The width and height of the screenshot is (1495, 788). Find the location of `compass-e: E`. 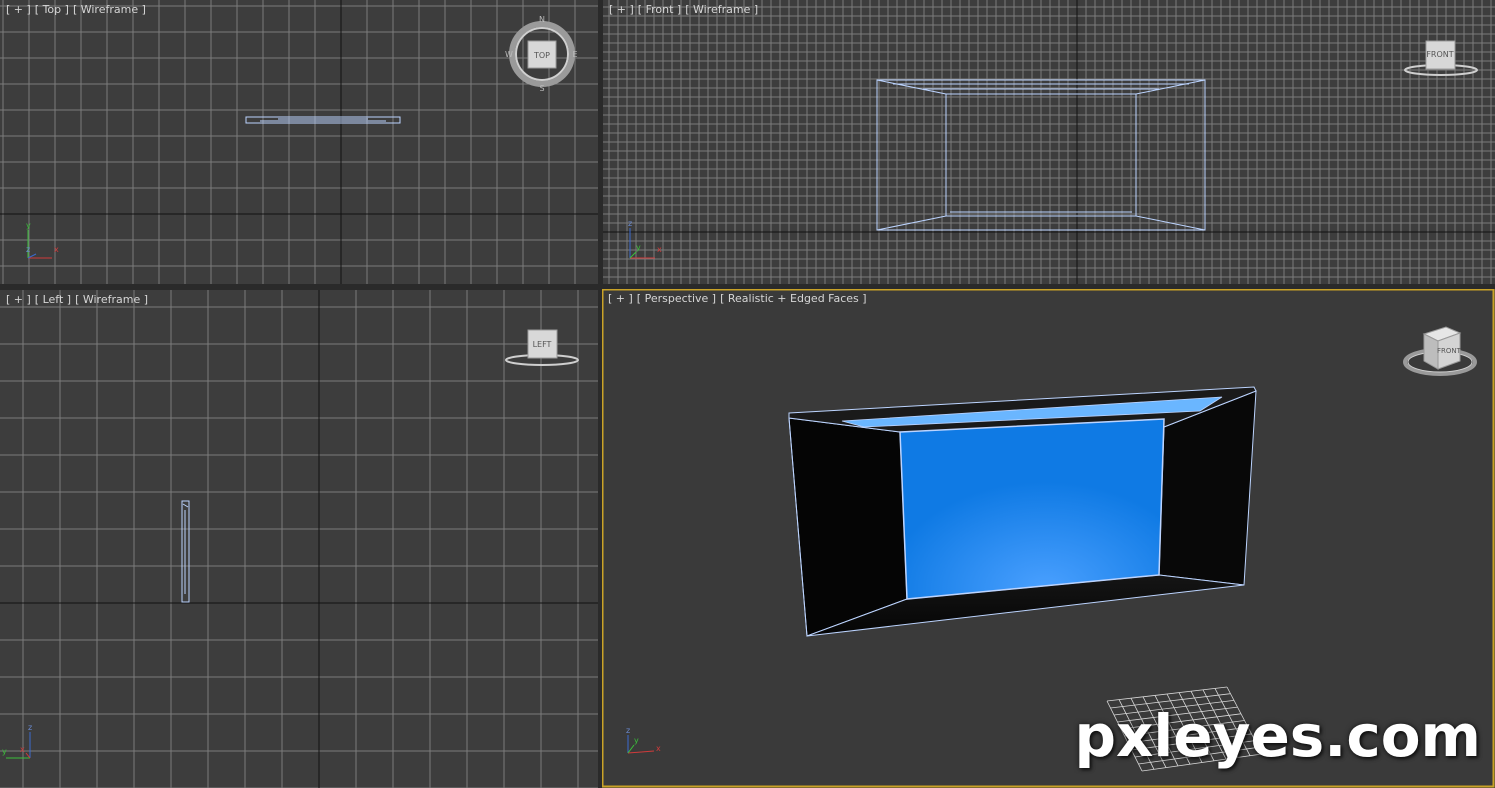

compass-e: E is located at coordinates (574, 54).